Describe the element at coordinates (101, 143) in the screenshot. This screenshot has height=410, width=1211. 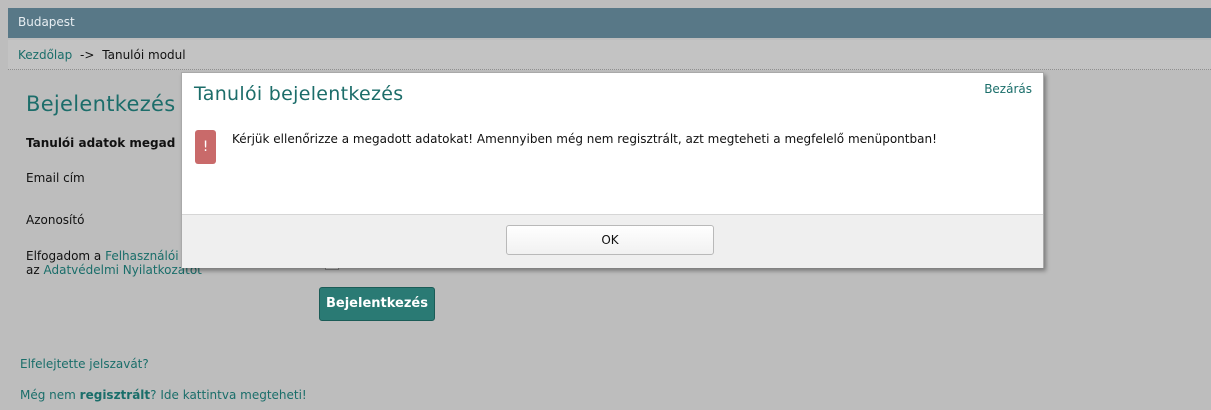
I see `section-heading: Tanulói adatok megad` at that location.